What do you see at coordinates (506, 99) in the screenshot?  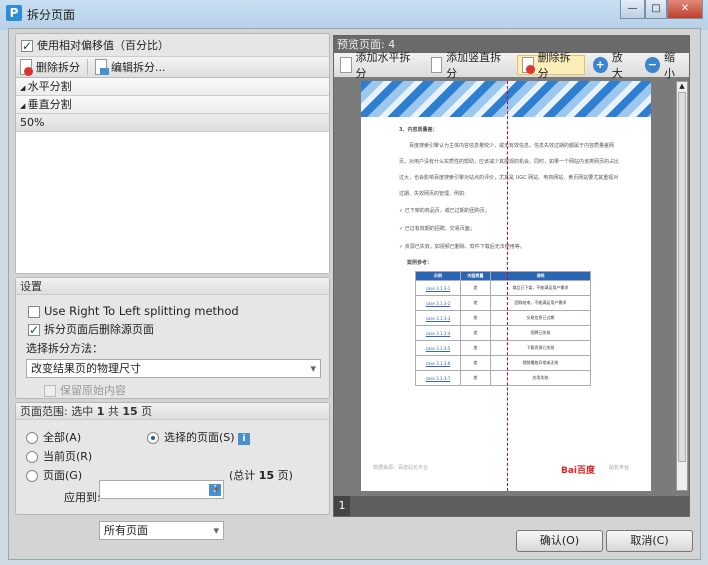 I see `page-header-pattern` at bounding box center [506, 99].